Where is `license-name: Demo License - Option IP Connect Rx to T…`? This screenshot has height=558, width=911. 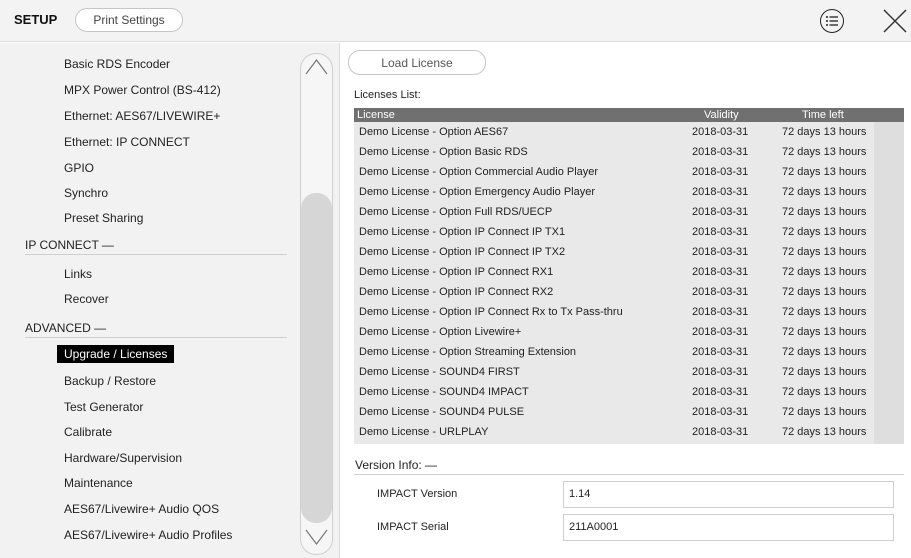 license-name: Demo License - Option IP Connect Rx to T… is located at coordinates (491, 312).